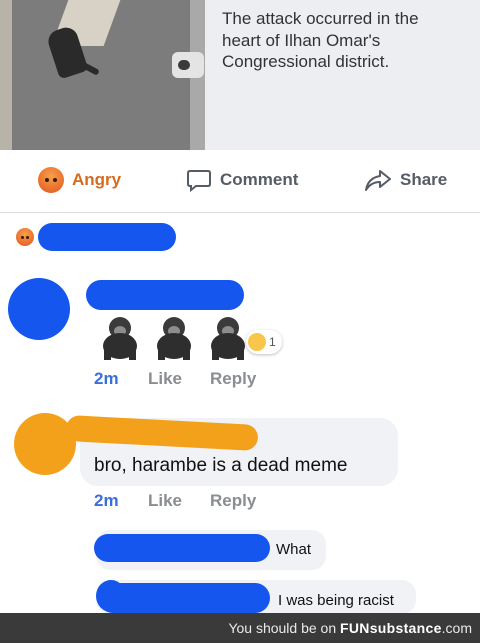  I want to click on reaction-summary: 1, so click(264, 342).